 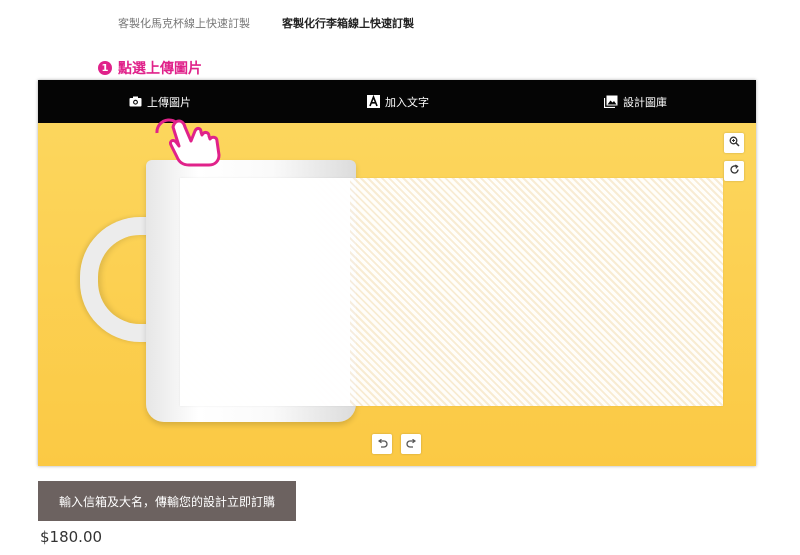 I want to click on redo-button, so click(x=411, y=444).